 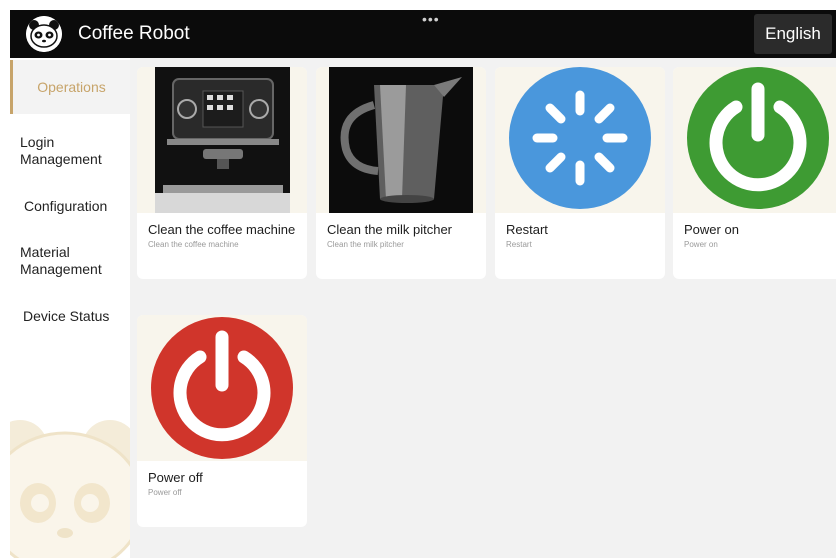 I want to click on card-subtitle: Clean the coffee machine, so click(x=193, y=244).